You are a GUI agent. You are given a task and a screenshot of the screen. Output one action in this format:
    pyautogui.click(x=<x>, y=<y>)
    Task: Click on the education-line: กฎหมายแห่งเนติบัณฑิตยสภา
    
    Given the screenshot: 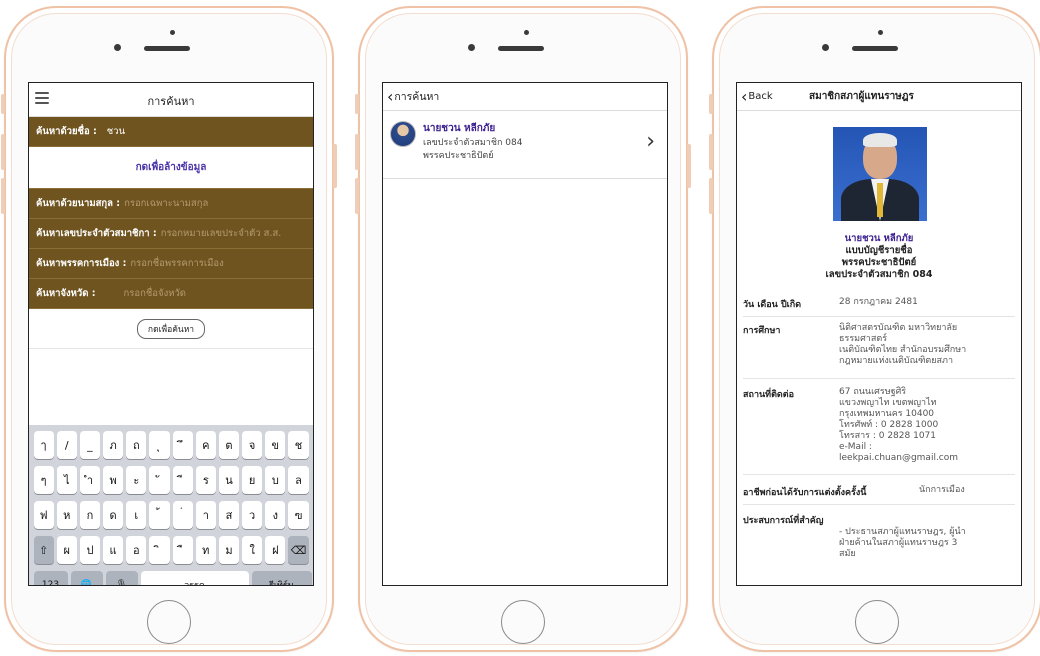 What is the action you would take?
    pyautogui.click(x=896, y=361)
    